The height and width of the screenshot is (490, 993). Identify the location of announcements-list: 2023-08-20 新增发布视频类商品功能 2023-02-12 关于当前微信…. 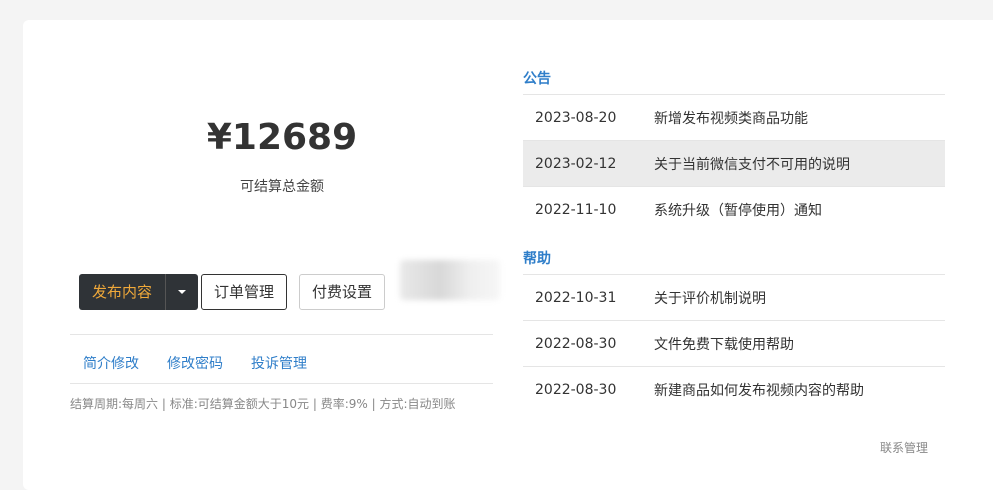
(734, 163).